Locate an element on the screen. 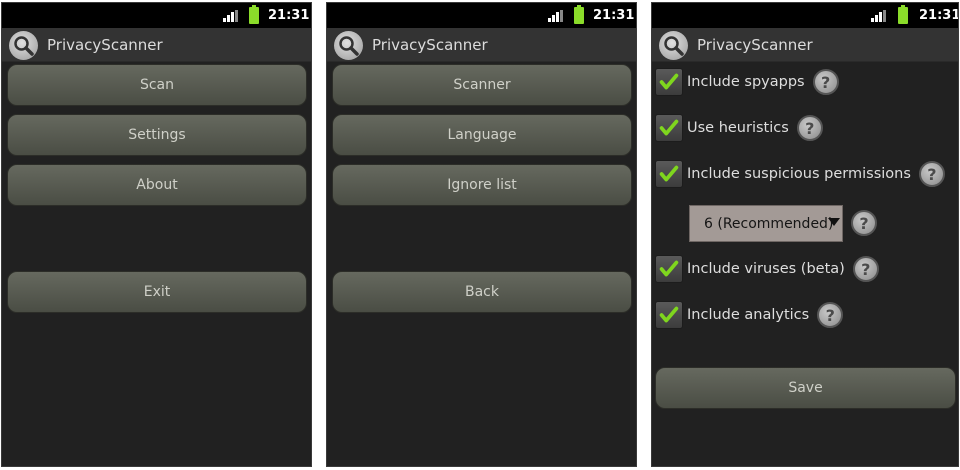 The height and width of the screenshot is (470, 960). save-button: Save is located at coordinates (805, 388).